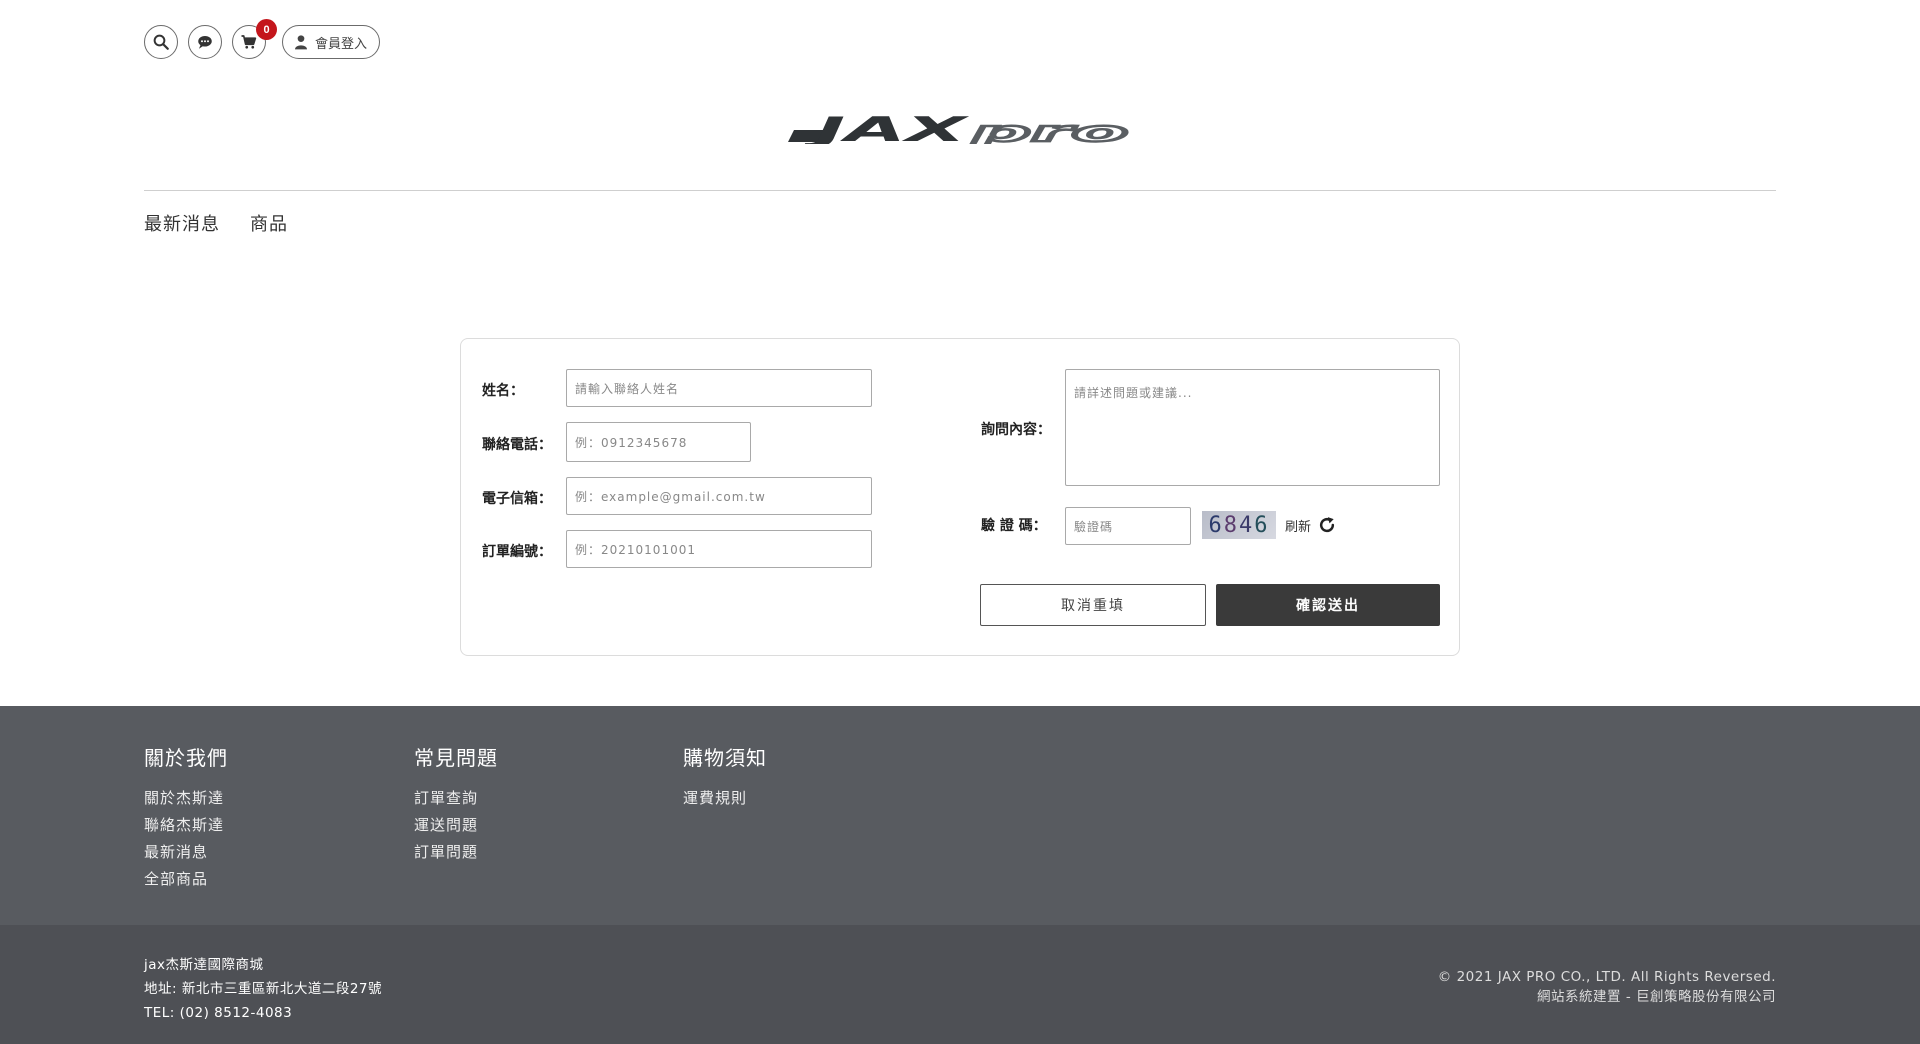 The height and width of the screenshot is (1044, 1920). Describe the element at coordinates (725, 777) in the screenshot. I see `footer-column-shopping-guide: 購物須知 運費規則` at that location.